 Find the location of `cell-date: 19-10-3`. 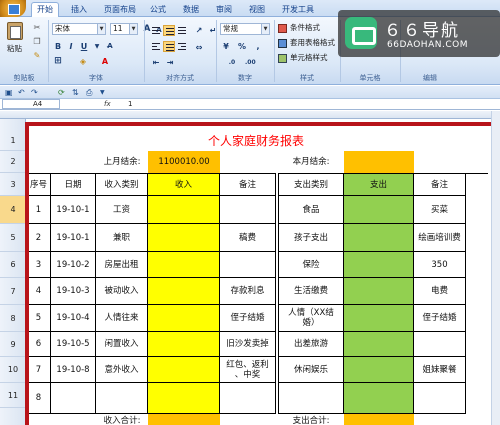

cell-date: 19-10-3 is located at coordinates (73, 291).